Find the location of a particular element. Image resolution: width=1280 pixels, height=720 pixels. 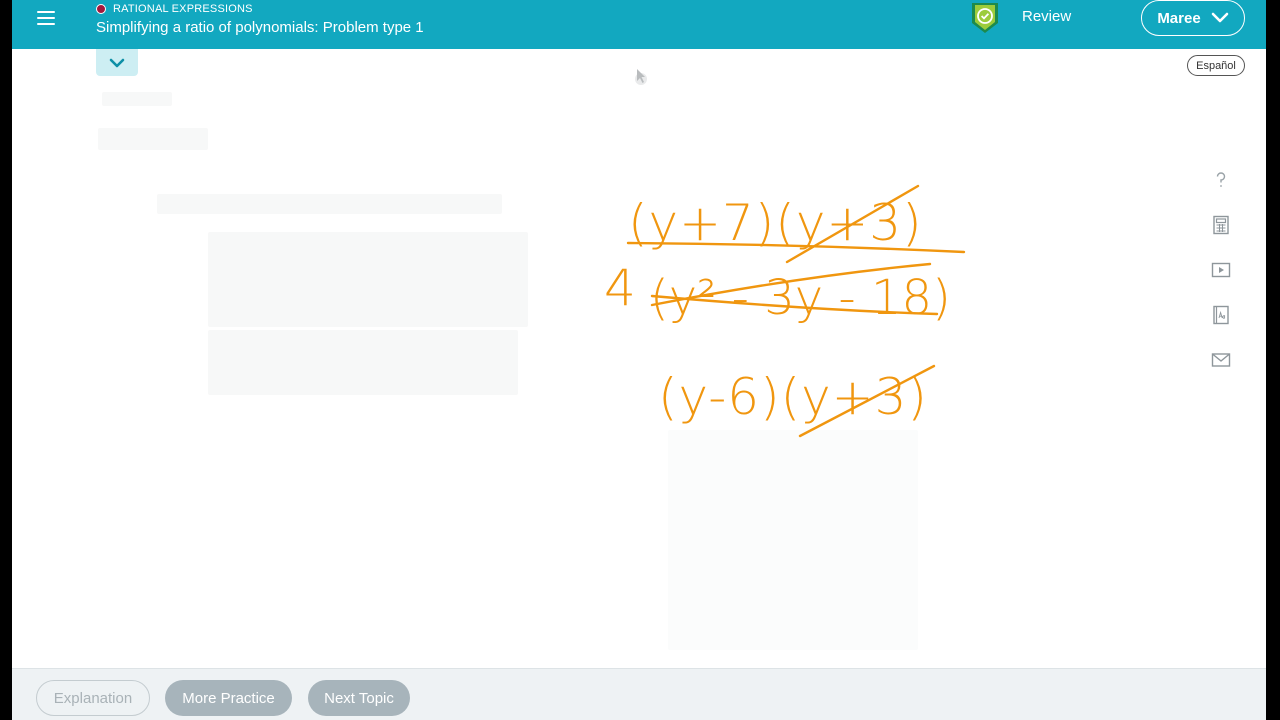

user-name: Maree is located at coordinates (1179, 18).